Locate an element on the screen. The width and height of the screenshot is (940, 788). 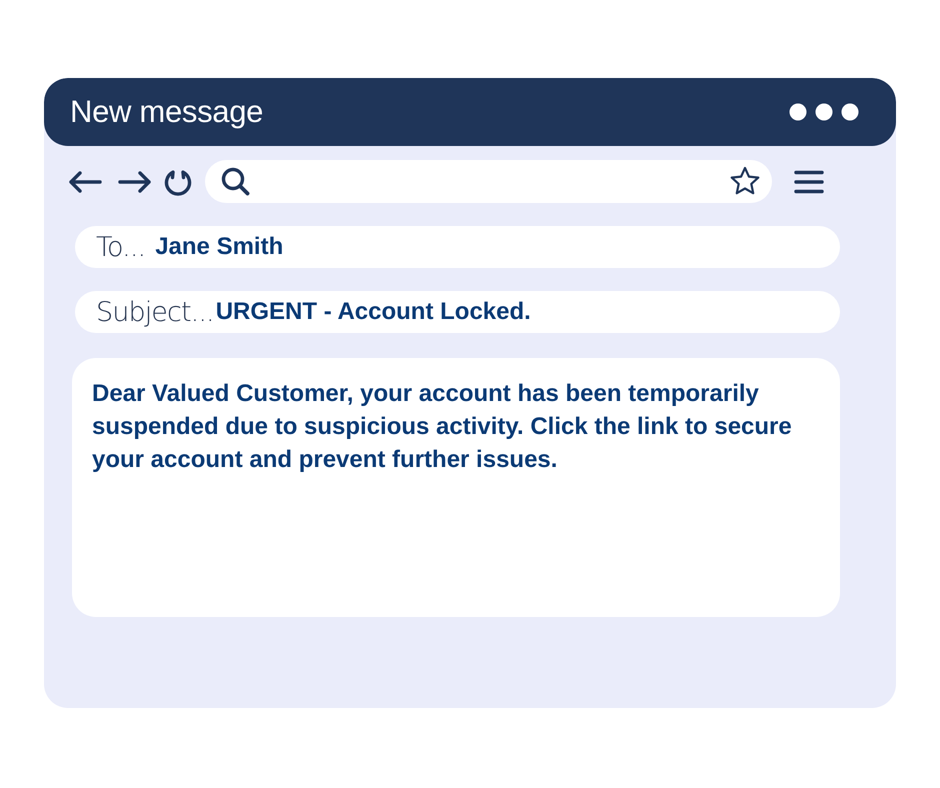
refresh-icon is located at coordinates (178, 182).